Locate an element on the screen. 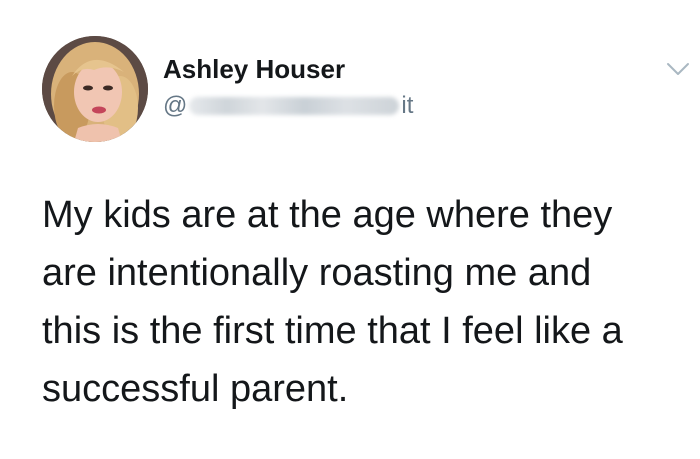 Image resolution: width=700 pixels, height=459 pixels. tweet-line: are intentionally roasting me and is located at coordinates (317, 273).